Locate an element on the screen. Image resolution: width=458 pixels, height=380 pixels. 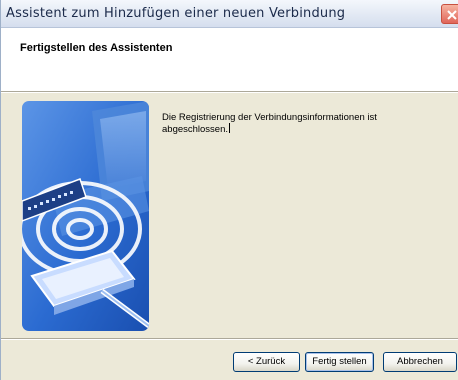
close-icon is located at coordinates (452, 15).